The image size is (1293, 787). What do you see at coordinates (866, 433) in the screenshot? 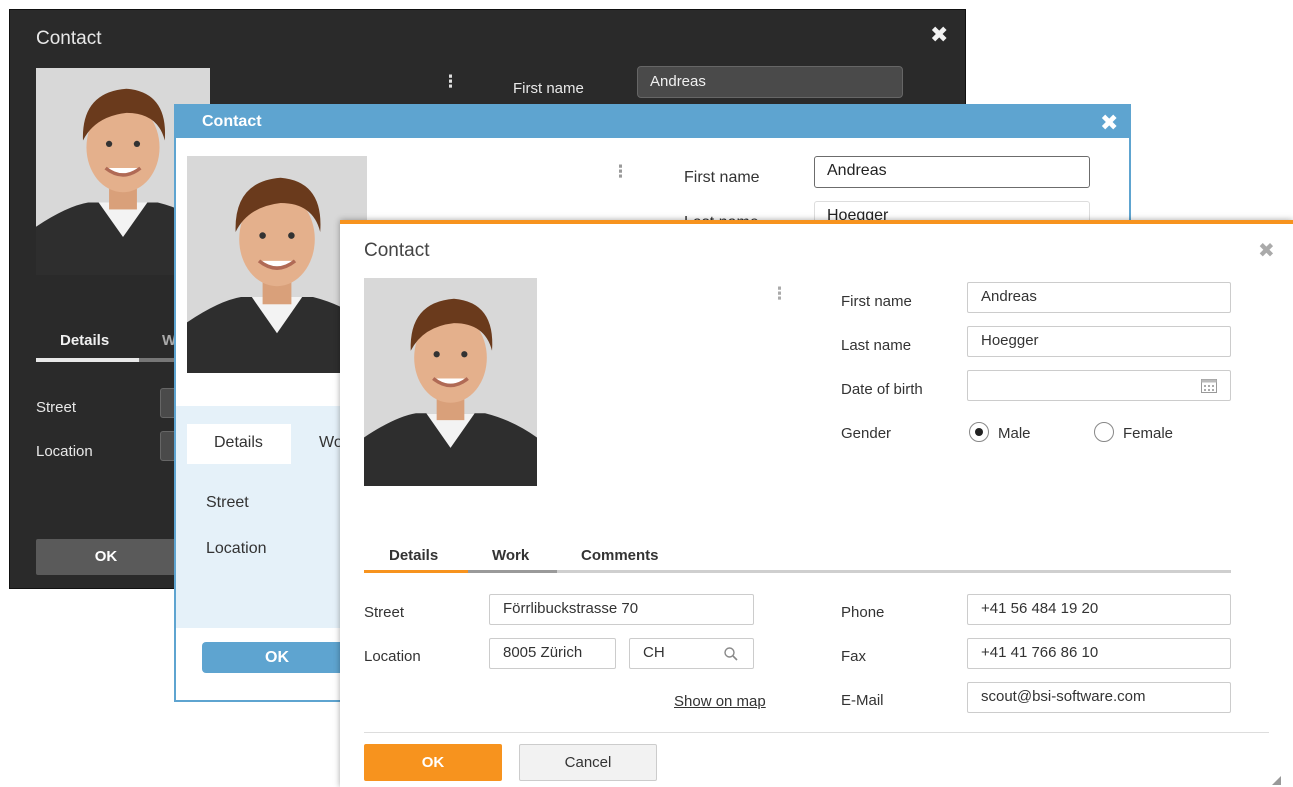
I see `gender-label: Gender` at bounding box center [866, 433].